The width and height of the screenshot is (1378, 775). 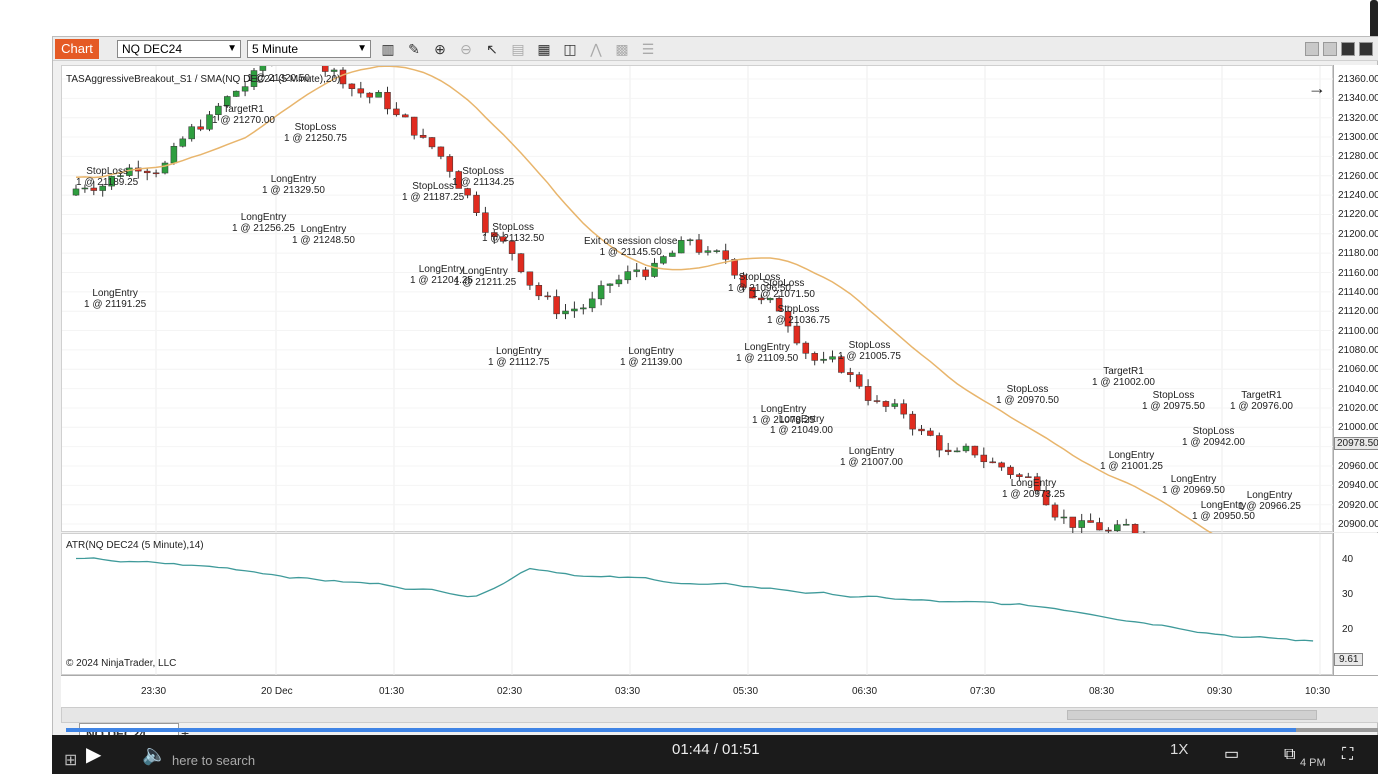 What do you see at coordinates (1358, 254) in the screenshot?
I see `price-tick: 21180.00` at bounding box center [1358, 254].